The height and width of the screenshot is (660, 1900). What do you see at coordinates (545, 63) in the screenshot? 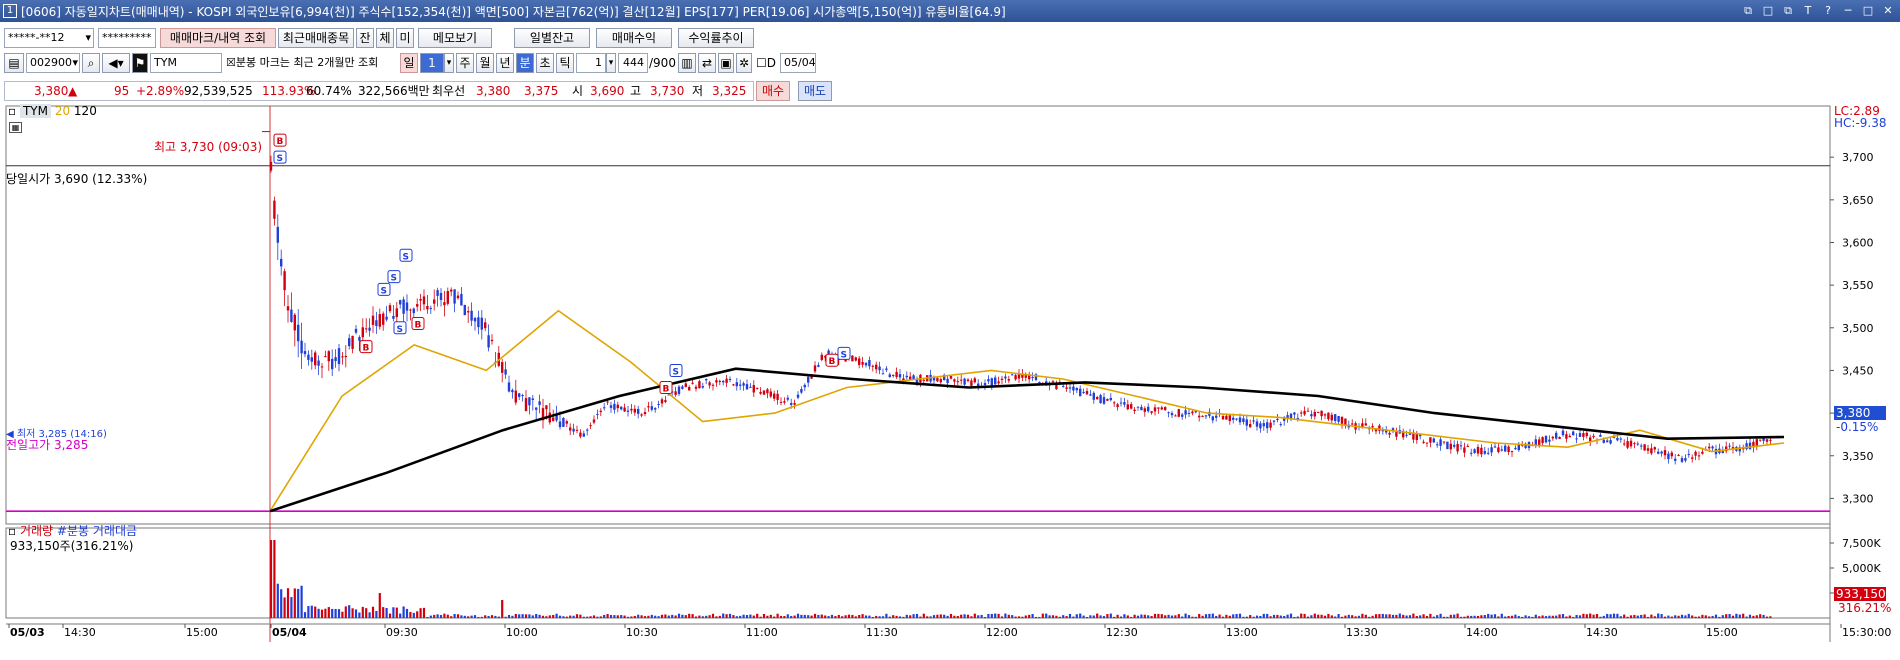
I see `period-second: 초` at bounding box center [545, 63].